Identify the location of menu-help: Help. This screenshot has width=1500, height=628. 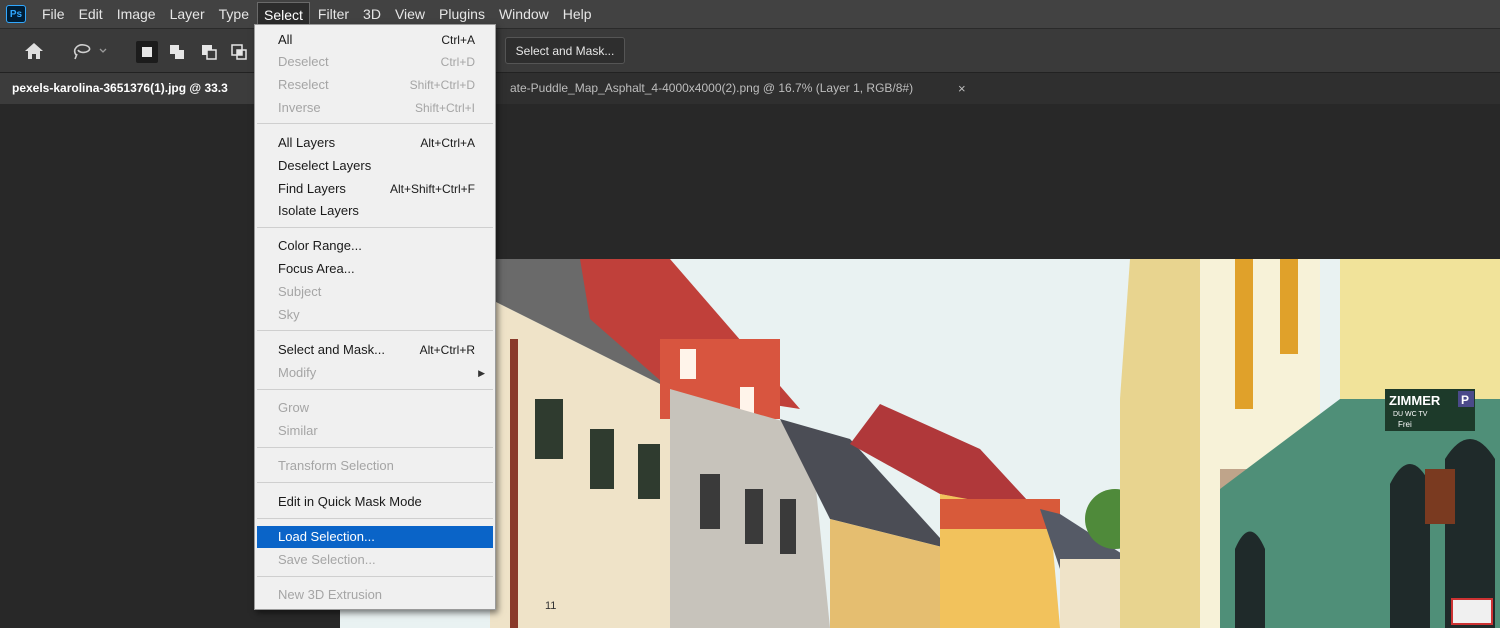
(577, 14).